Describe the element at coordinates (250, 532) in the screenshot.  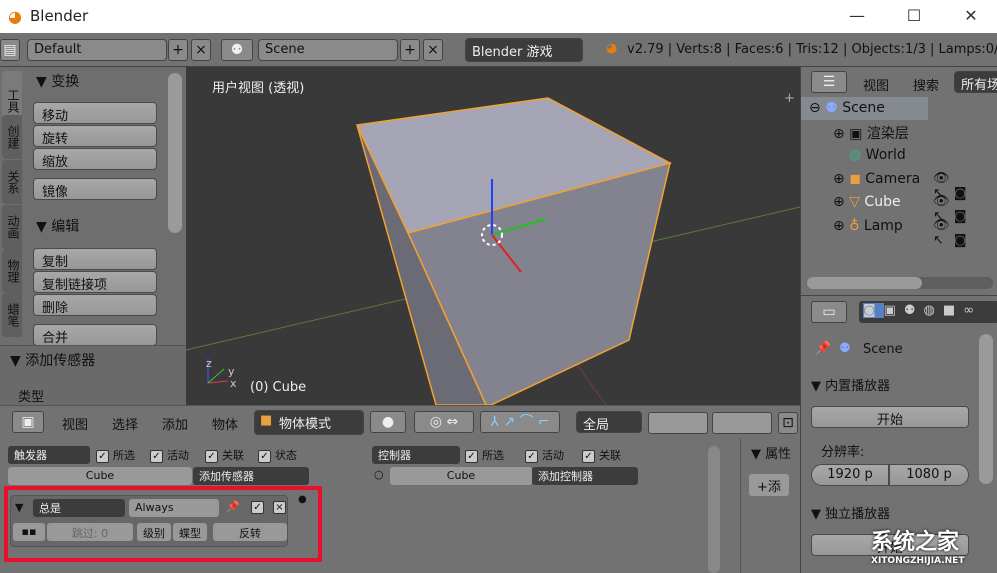
I see `invert-button: 反转` at that location.